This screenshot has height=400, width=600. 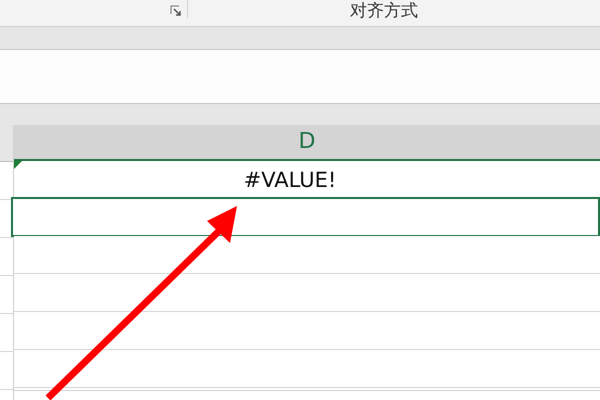 I want to click on column-header: D, so click(x=307, y=143).